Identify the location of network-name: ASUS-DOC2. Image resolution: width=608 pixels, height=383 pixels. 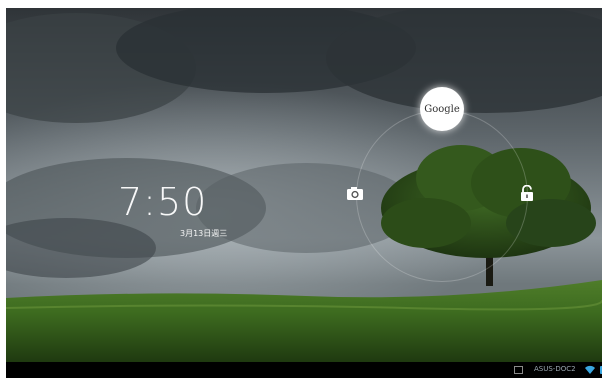
(555, 369).